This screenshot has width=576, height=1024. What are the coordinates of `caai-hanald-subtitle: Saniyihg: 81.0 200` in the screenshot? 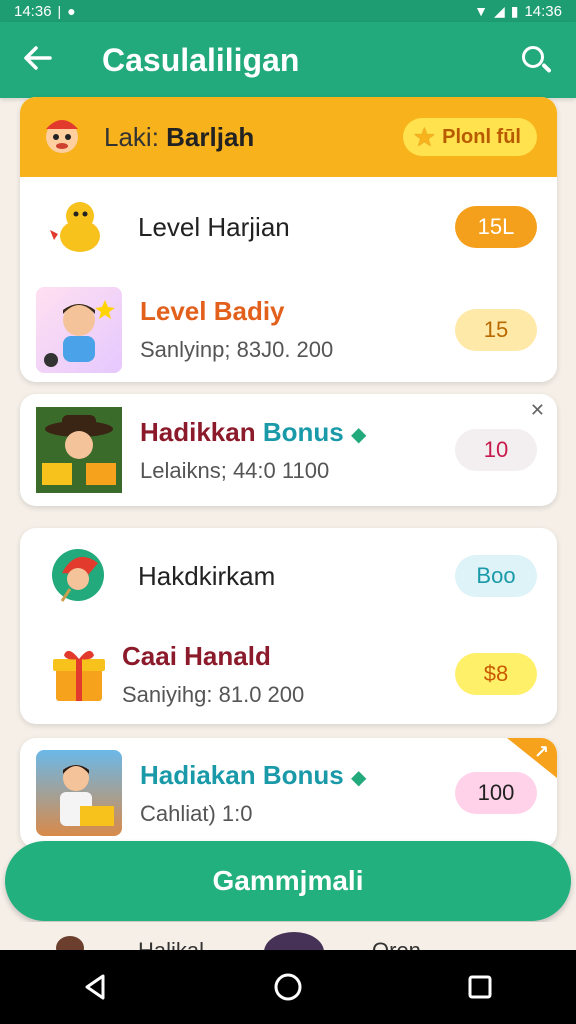 It's located at (213, 694).